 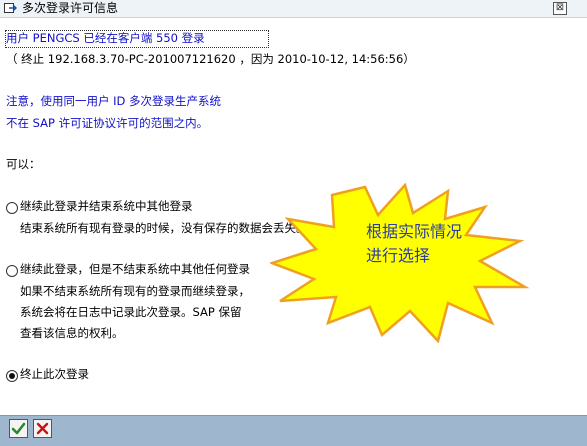 What do you see at coordinates (114, 101) in the screenshot?
I see `note-line-1: 注意，使用同一用户 ID 多次登录生产系统` at bounding box center [114, 101].